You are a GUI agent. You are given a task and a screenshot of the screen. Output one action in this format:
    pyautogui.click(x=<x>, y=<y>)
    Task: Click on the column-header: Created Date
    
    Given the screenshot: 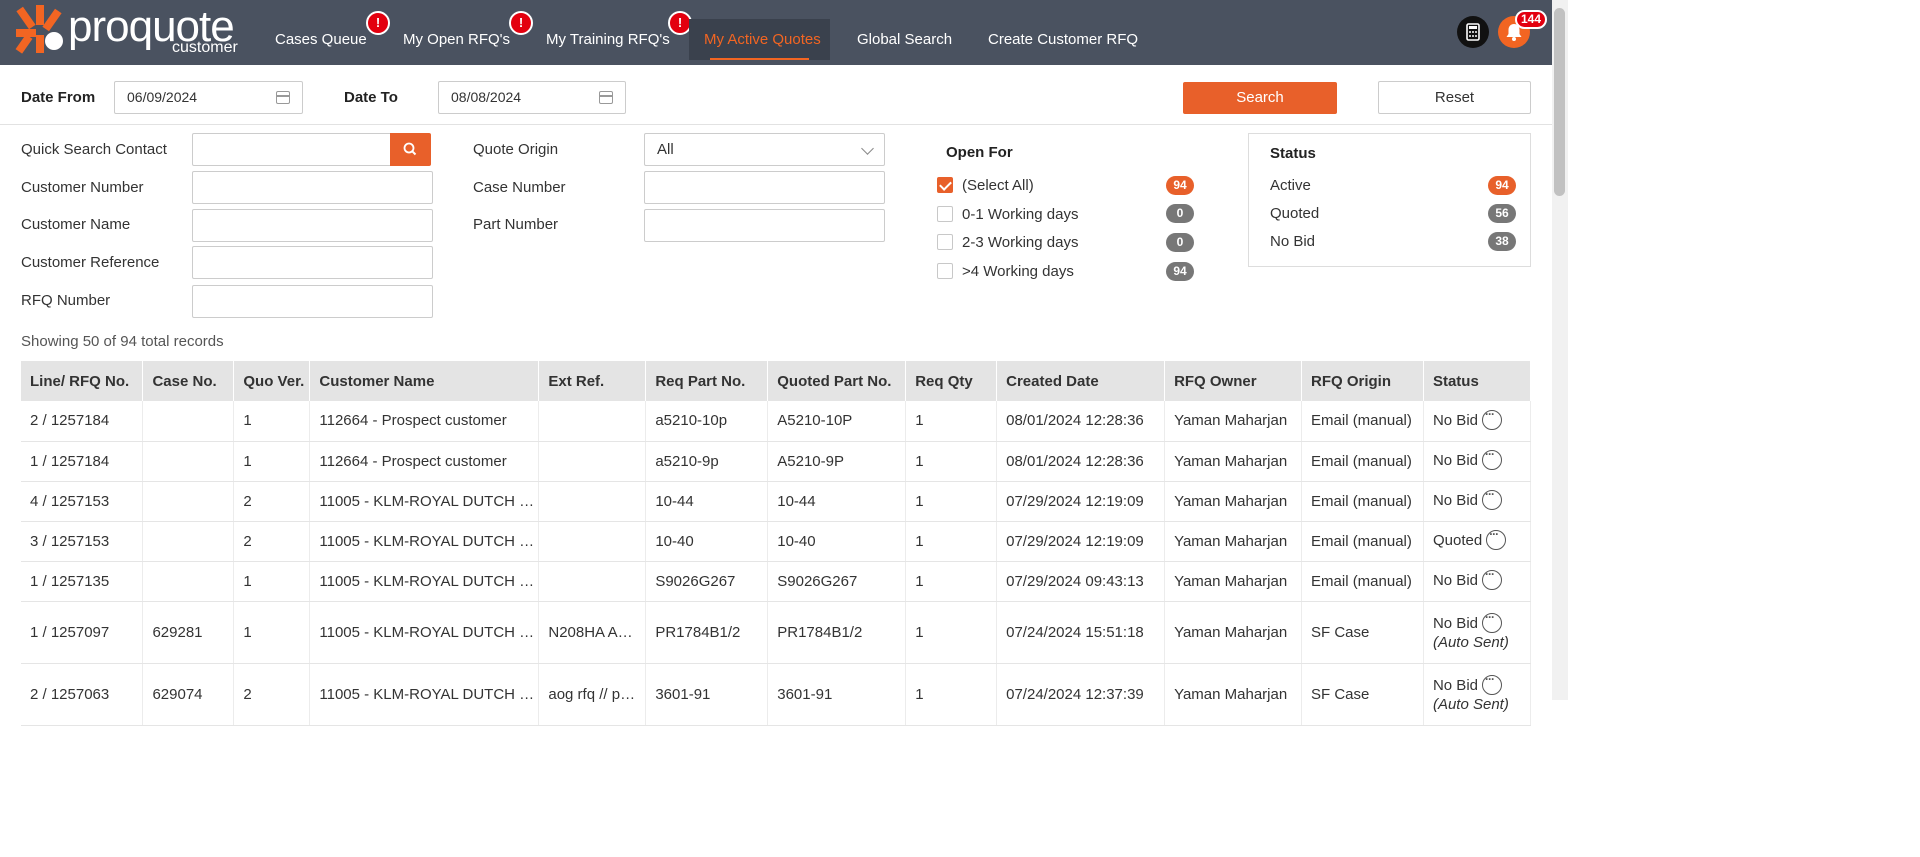 What is the action you would take?
    pyautogui.click(x=1081, y=381)
    